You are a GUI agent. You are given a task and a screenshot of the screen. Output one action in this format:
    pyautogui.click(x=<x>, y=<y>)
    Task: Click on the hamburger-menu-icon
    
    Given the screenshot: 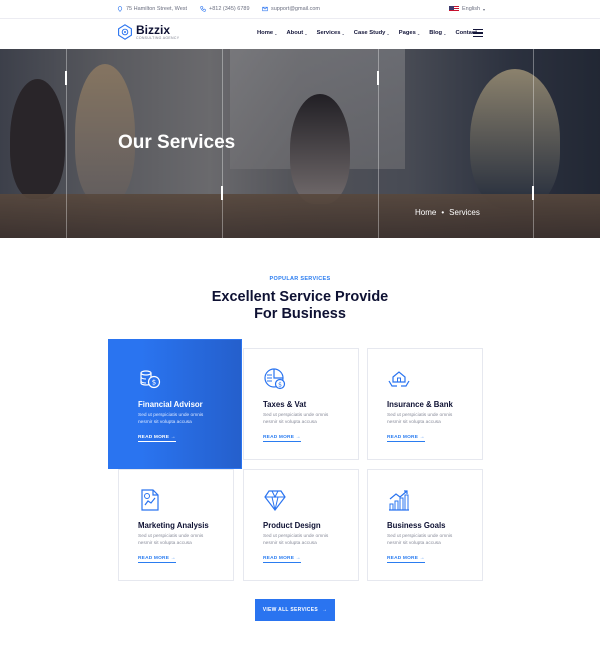 What is the action you would take?
    pyautogui.click(x=478, y=33)
    